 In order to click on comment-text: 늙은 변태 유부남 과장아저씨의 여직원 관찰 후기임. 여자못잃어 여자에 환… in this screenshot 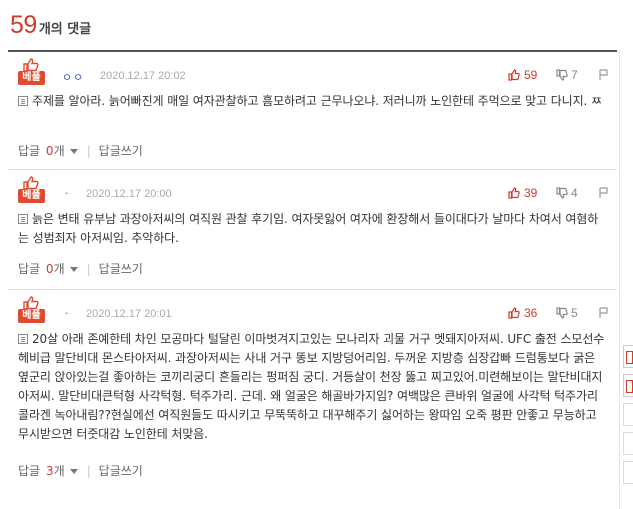, I will do `click(308, 228)`.